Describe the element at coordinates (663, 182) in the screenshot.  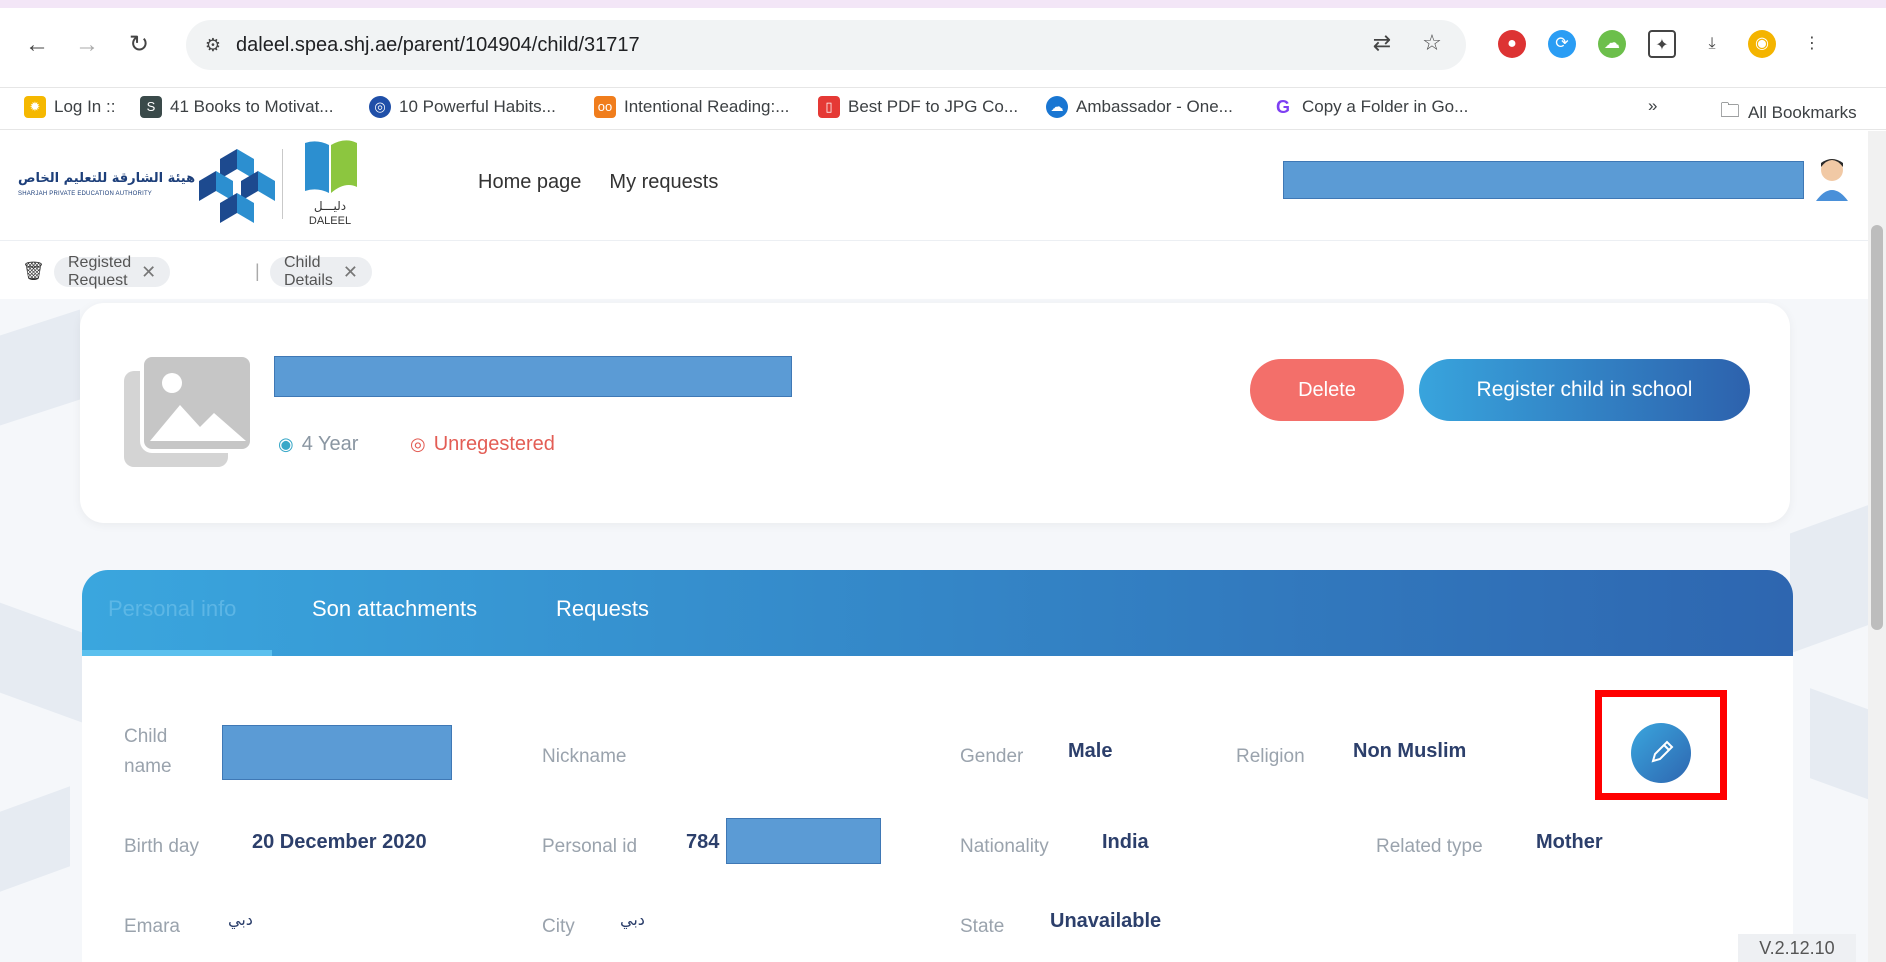
I see `nav-my-requests: My requests` at that location.